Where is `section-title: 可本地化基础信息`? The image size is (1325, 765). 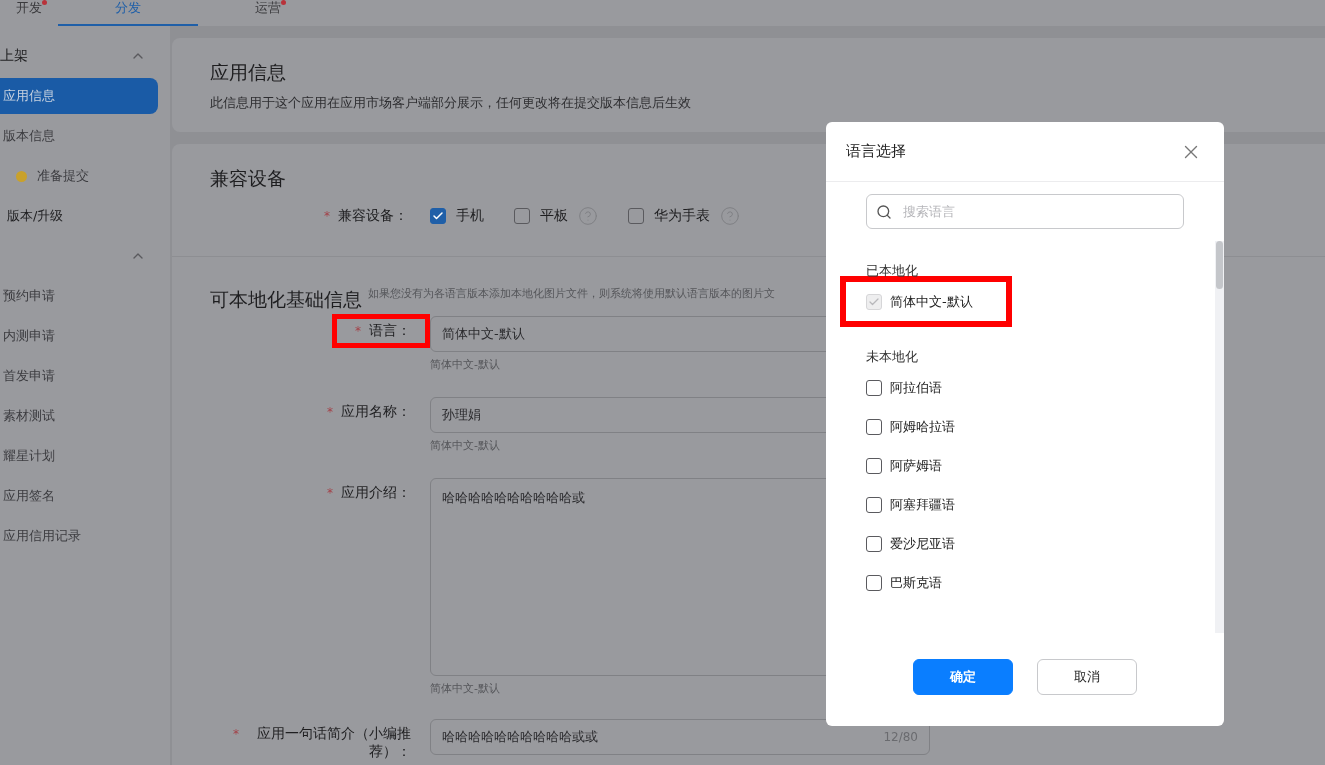 section-title: 可本地化基础信息 is located at coordinates (286, 299).